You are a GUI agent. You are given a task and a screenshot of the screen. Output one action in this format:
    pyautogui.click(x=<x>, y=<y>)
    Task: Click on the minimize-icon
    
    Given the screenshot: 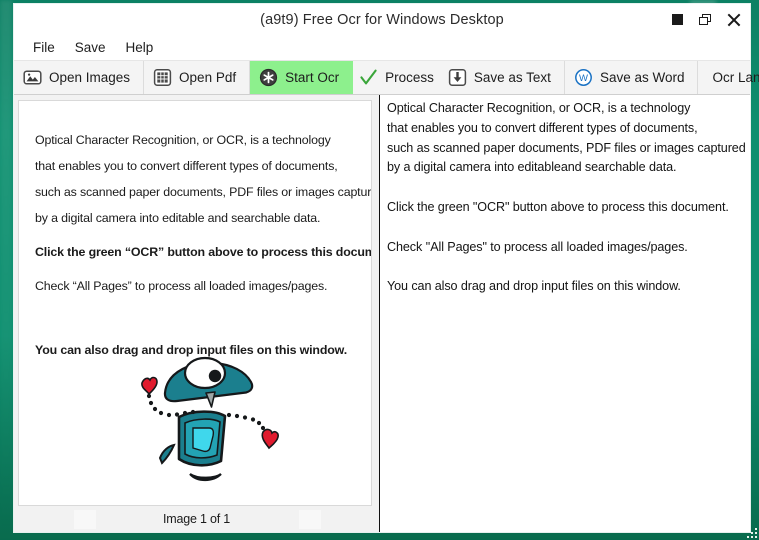 What is the action you would take?
    pyautogui.click(x=677, y=19)
    